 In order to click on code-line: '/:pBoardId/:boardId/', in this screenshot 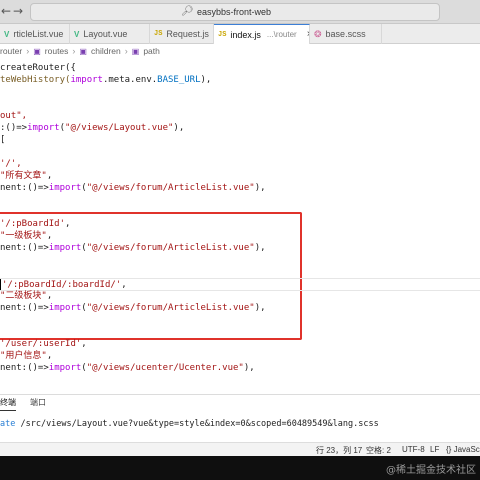, I will do `click(240, 284)`.